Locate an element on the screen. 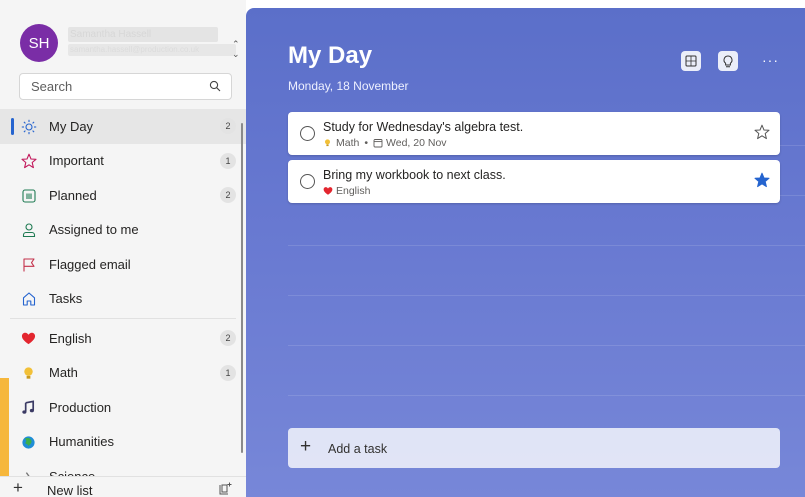 The width and height of the screenshot is (805, 497). task-title: Bring my workbook to next class. is located at coordinates (414, 175).